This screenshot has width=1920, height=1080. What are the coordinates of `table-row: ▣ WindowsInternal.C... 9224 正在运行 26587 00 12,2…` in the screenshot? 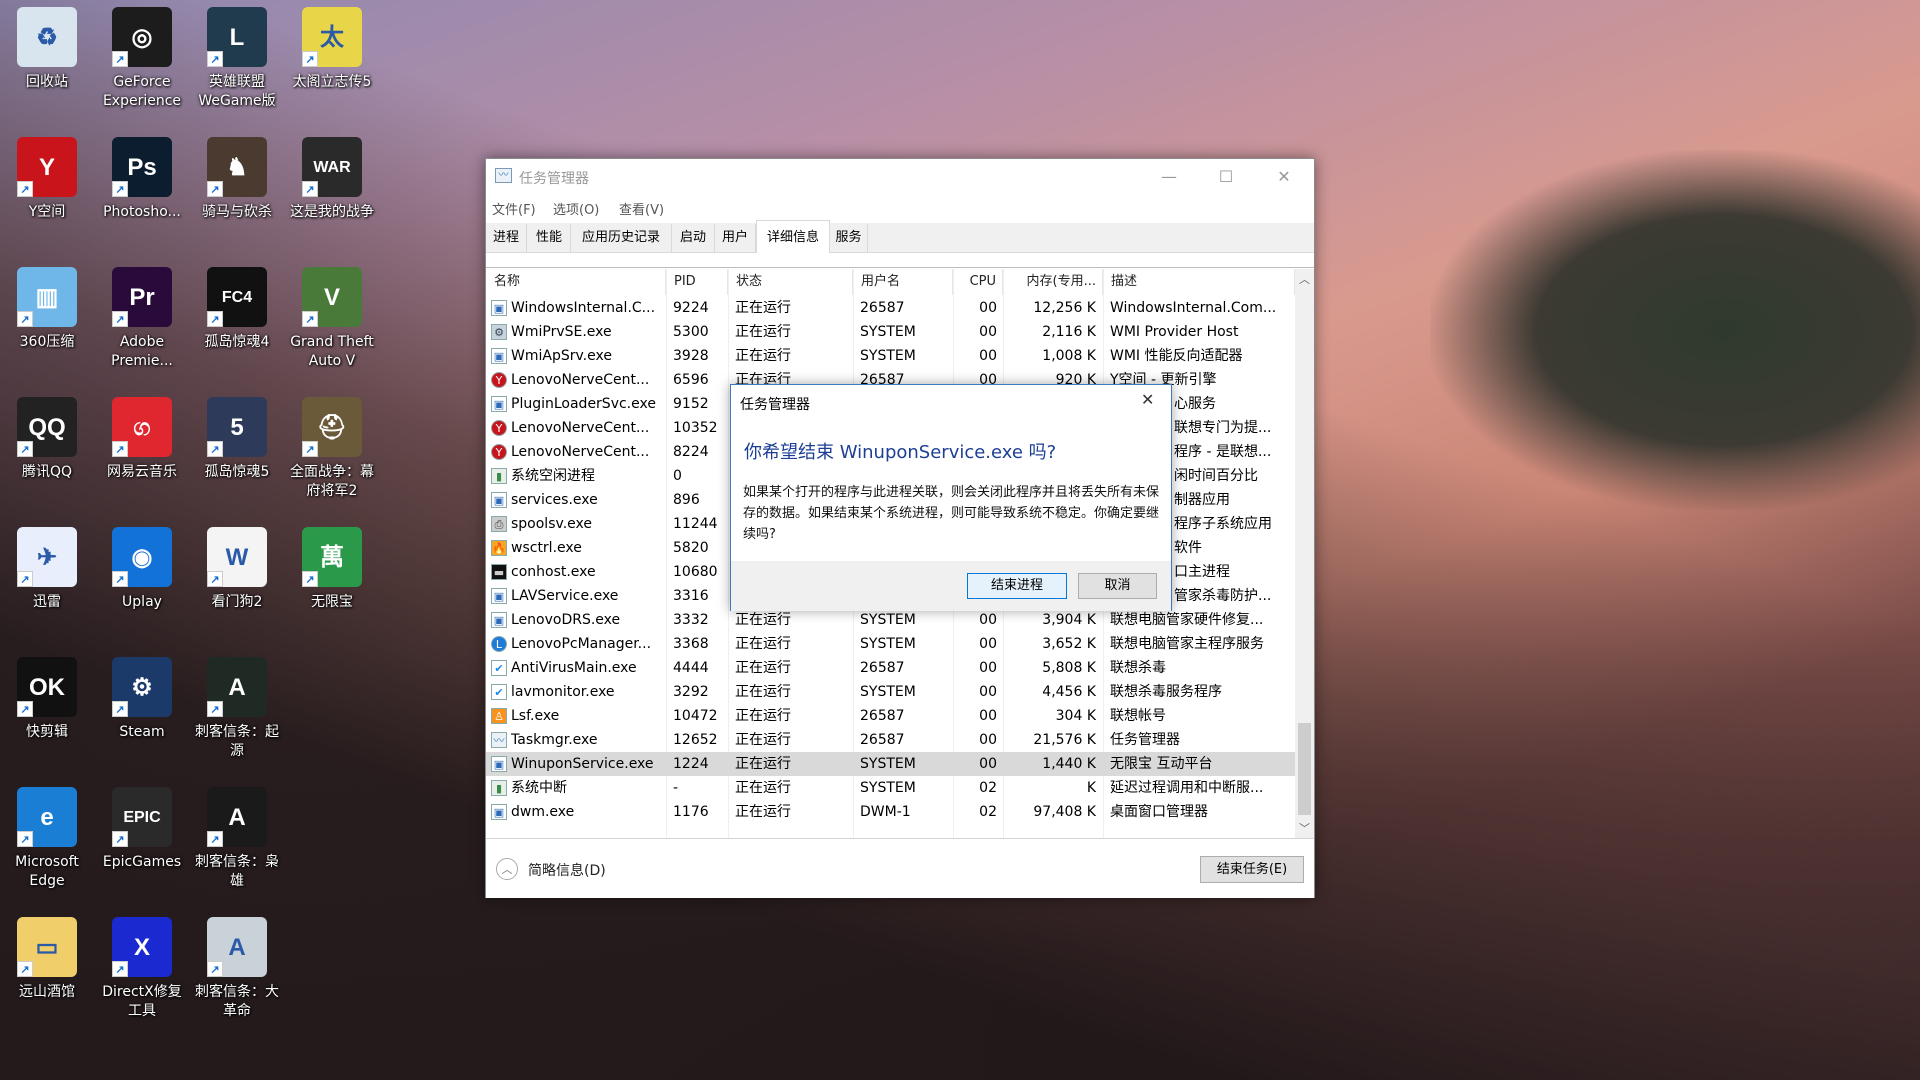 It's located at (890, 308).